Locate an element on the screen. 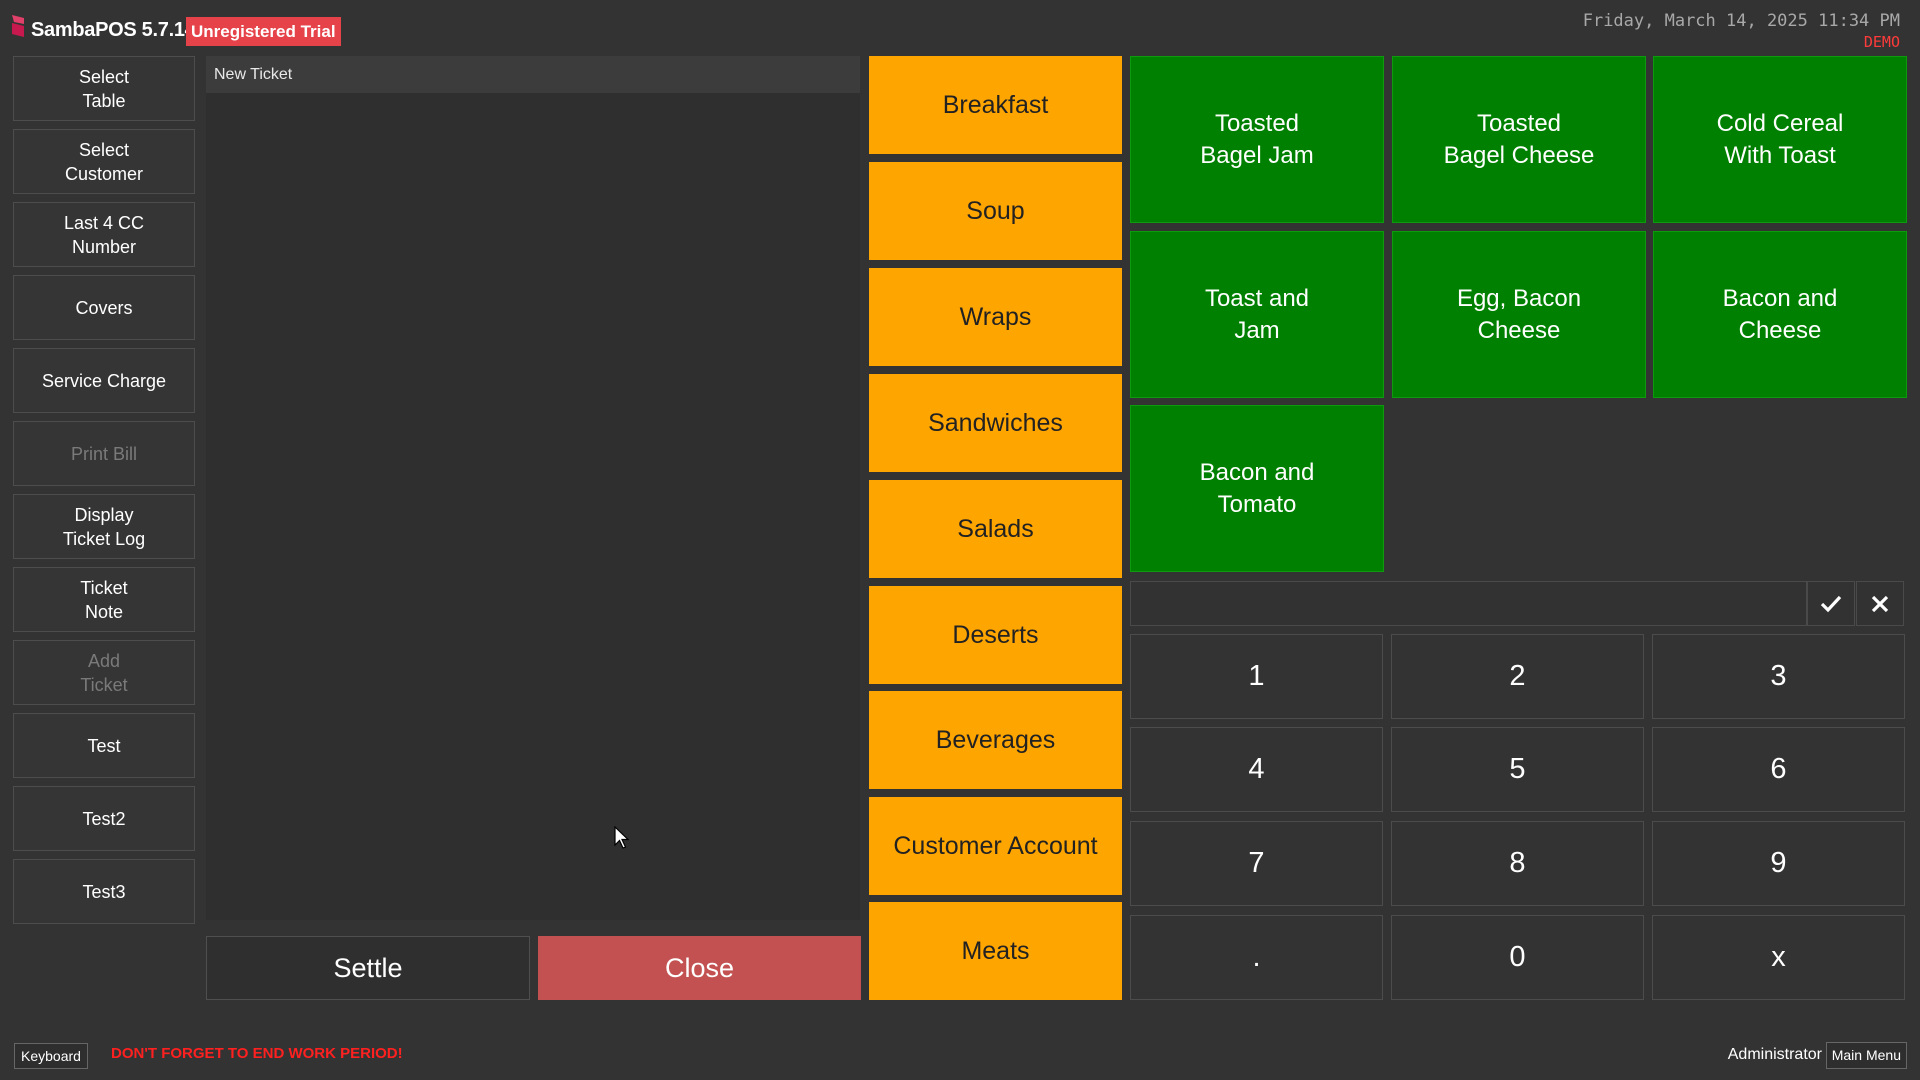  confirm-button is located at coordinates (1831, 603).